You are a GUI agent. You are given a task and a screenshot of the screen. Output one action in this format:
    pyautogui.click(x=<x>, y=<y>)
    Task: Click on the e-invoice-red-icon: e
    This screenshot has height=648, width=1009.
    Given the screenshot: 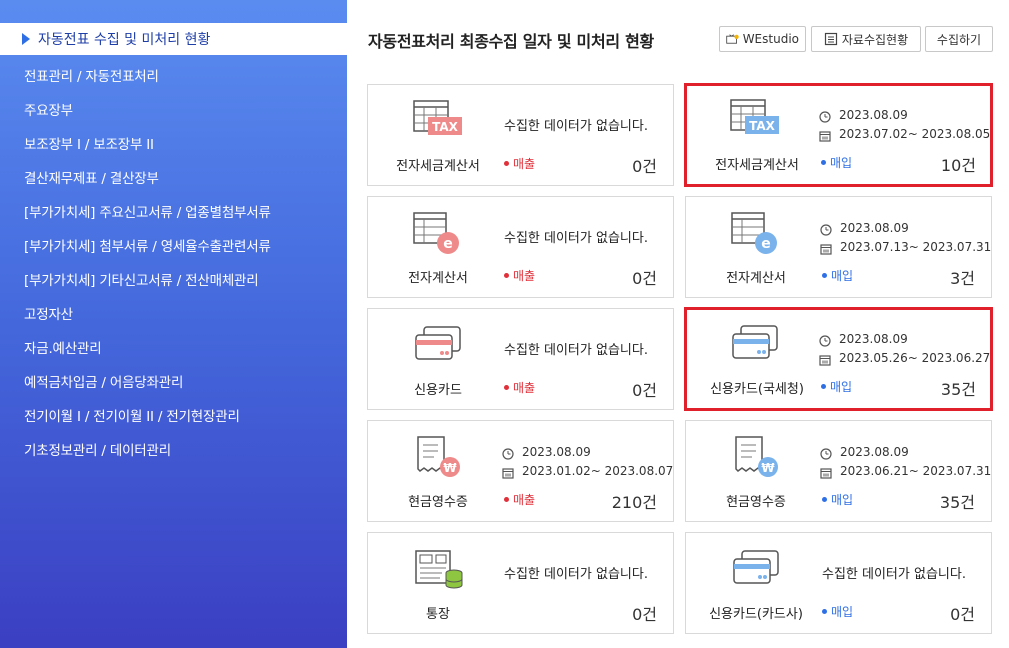 What is the action you would take?
    pyautogui.click(x=438, y=233)
    